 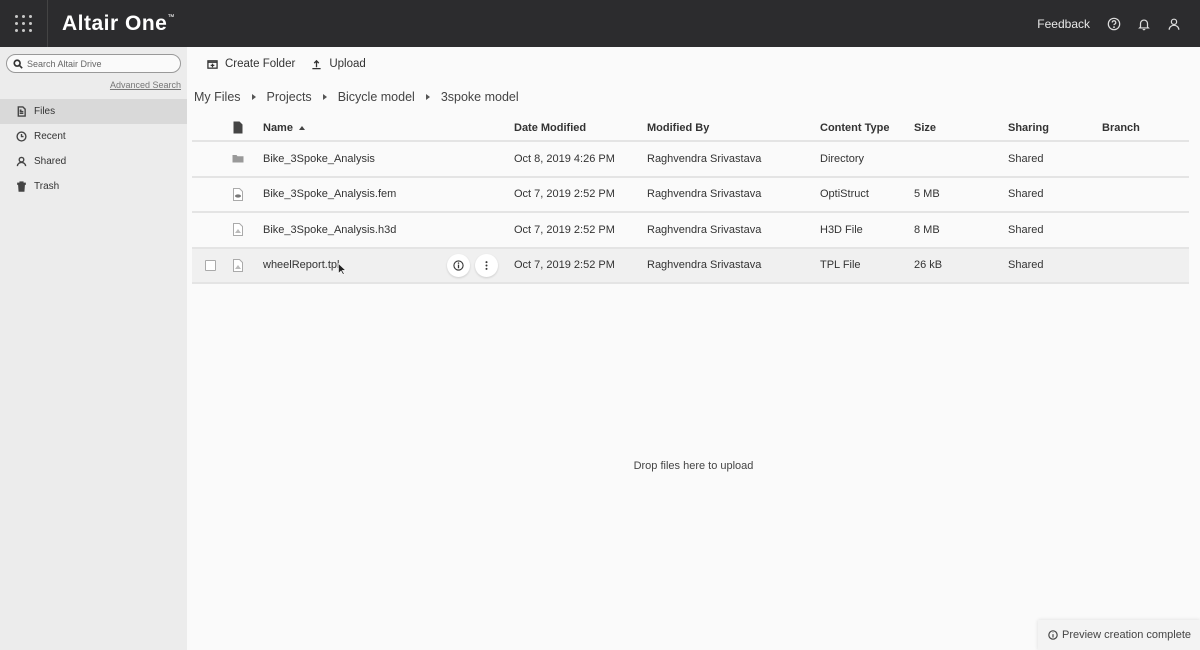 I want to click on sidebar-item-recent: Recent, so click(x=93, y=136).